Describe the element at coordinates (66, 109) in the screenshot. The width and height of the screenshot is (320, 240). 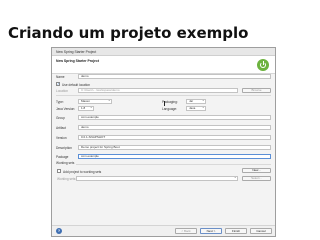
I see `java-version-label: Java Version:` at that location.